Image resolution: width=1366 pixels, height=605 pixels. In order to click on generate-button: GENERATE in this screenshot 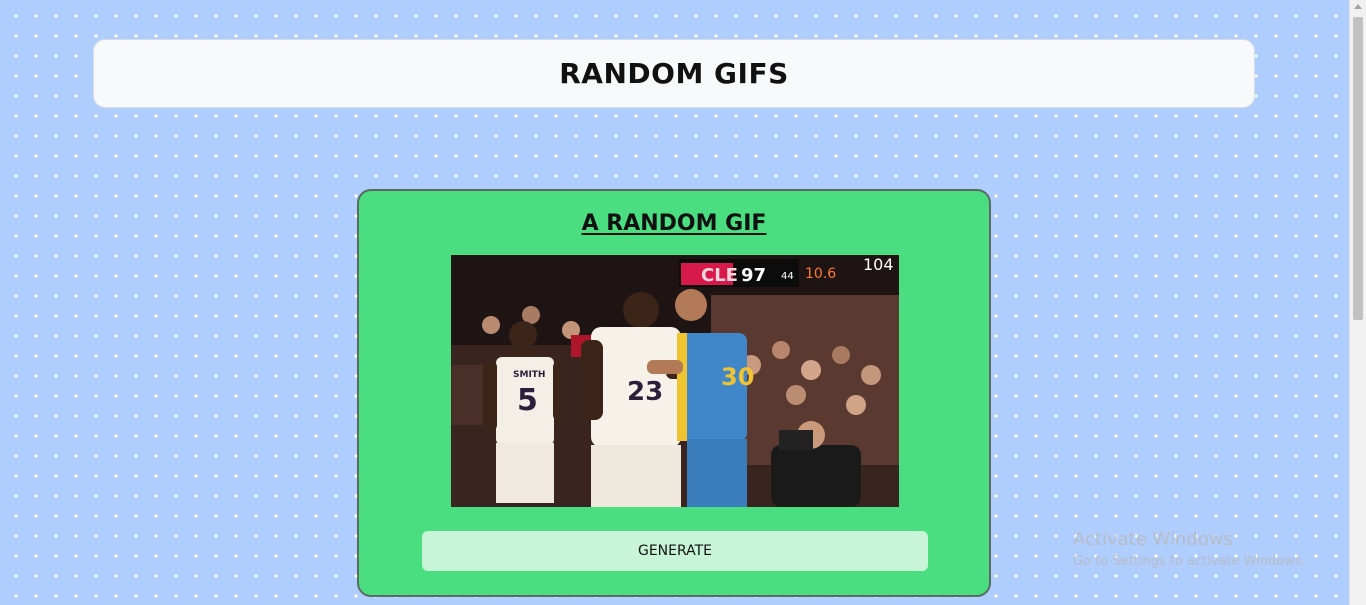, I will do `click(675, 551)`.